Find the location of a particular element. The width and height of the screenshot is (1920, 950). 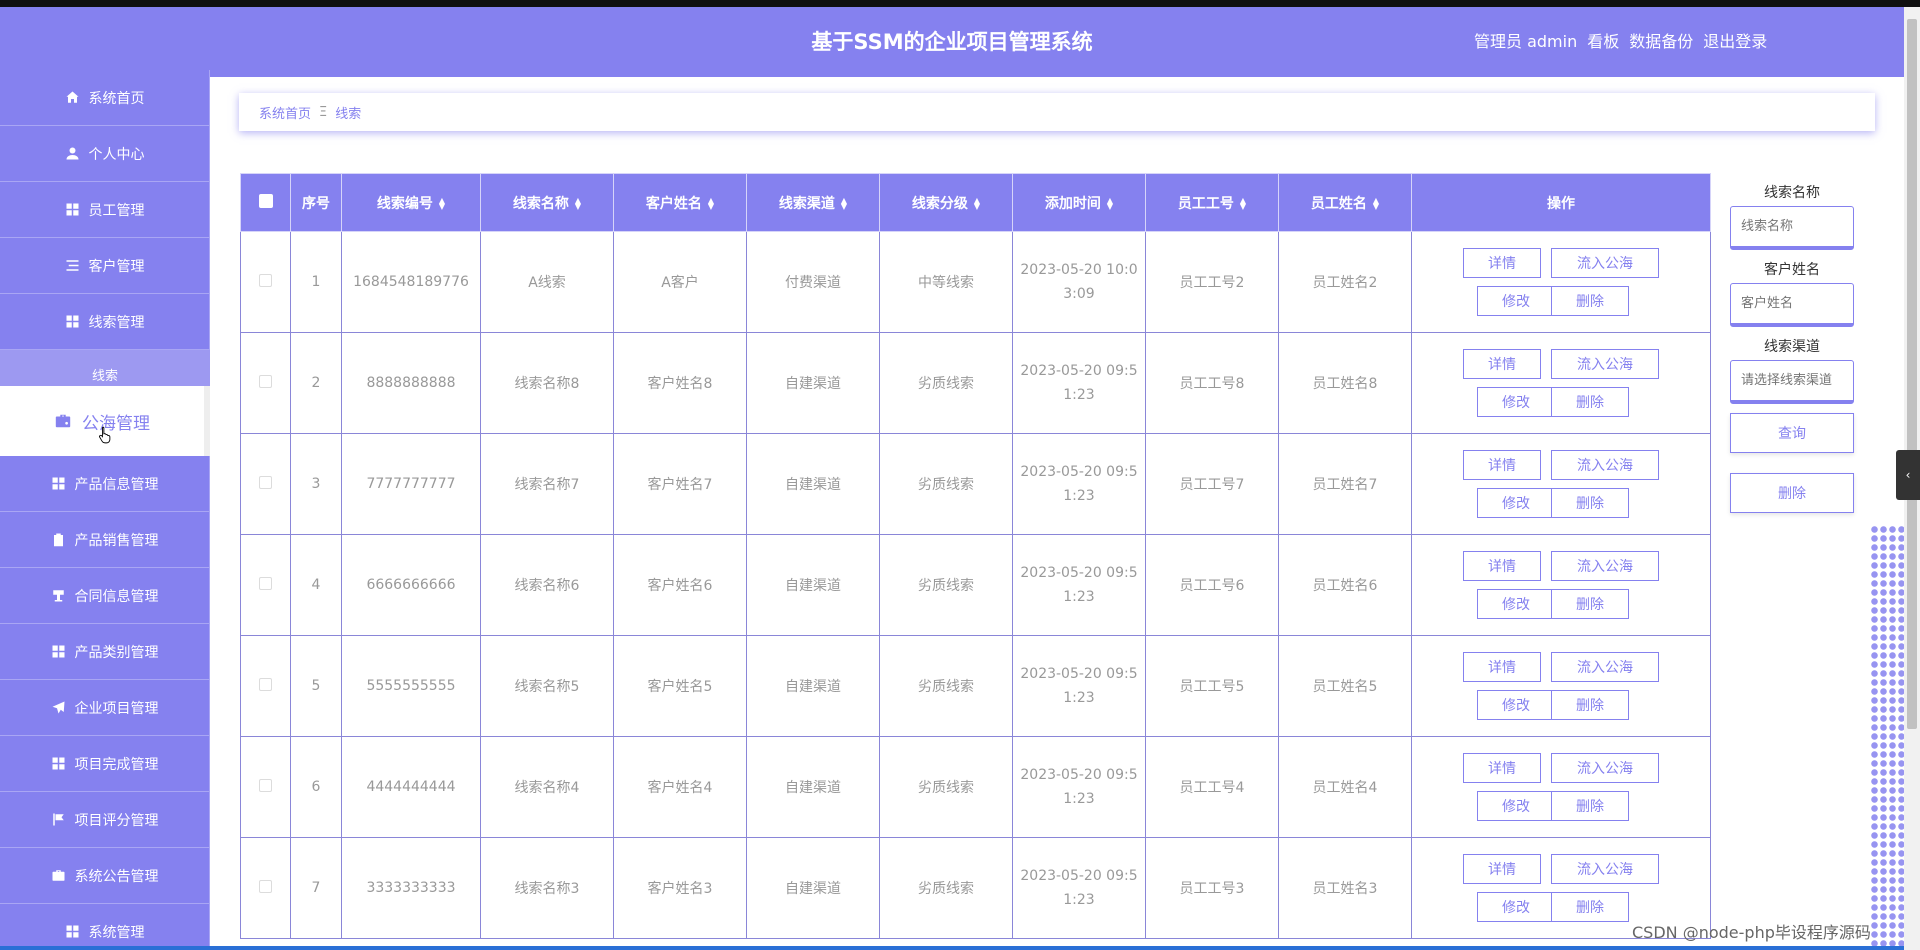

sidebar-item-label: 合同信息管理 is located at coordinates (116, 596).